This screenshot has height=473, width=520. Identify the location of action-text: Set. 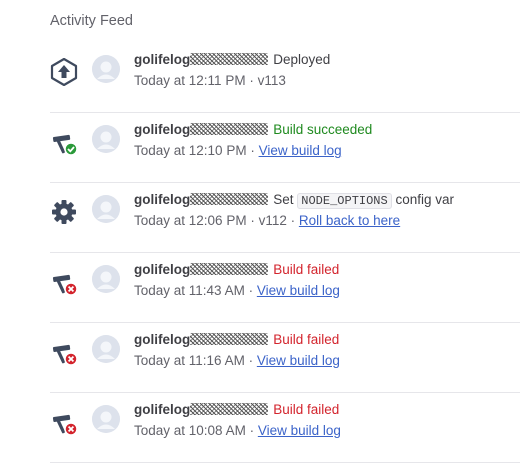
(283, 199).